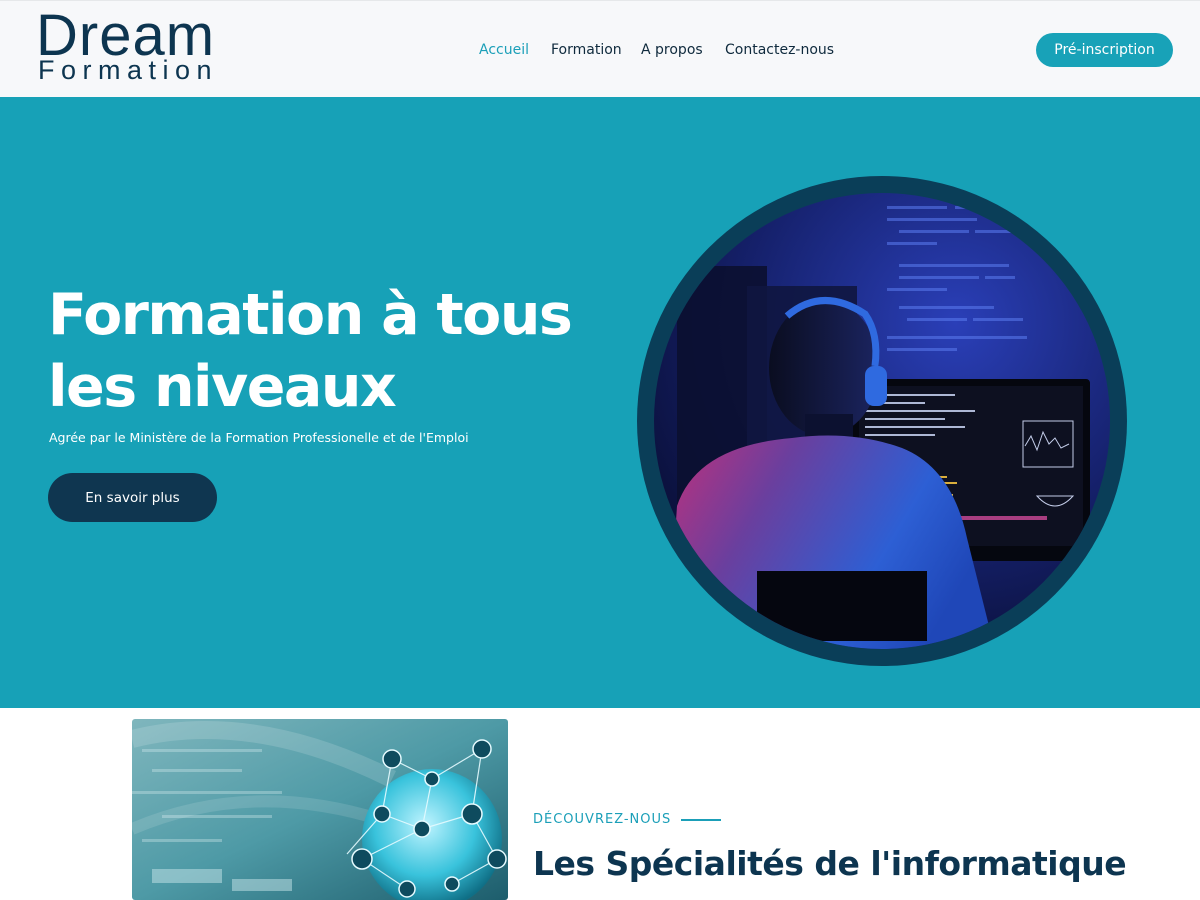 This screenshot has width=1200, height=900. I want to click on section-eyebrow: DÉCOUVREZ-NOUS, so click(627, 819).